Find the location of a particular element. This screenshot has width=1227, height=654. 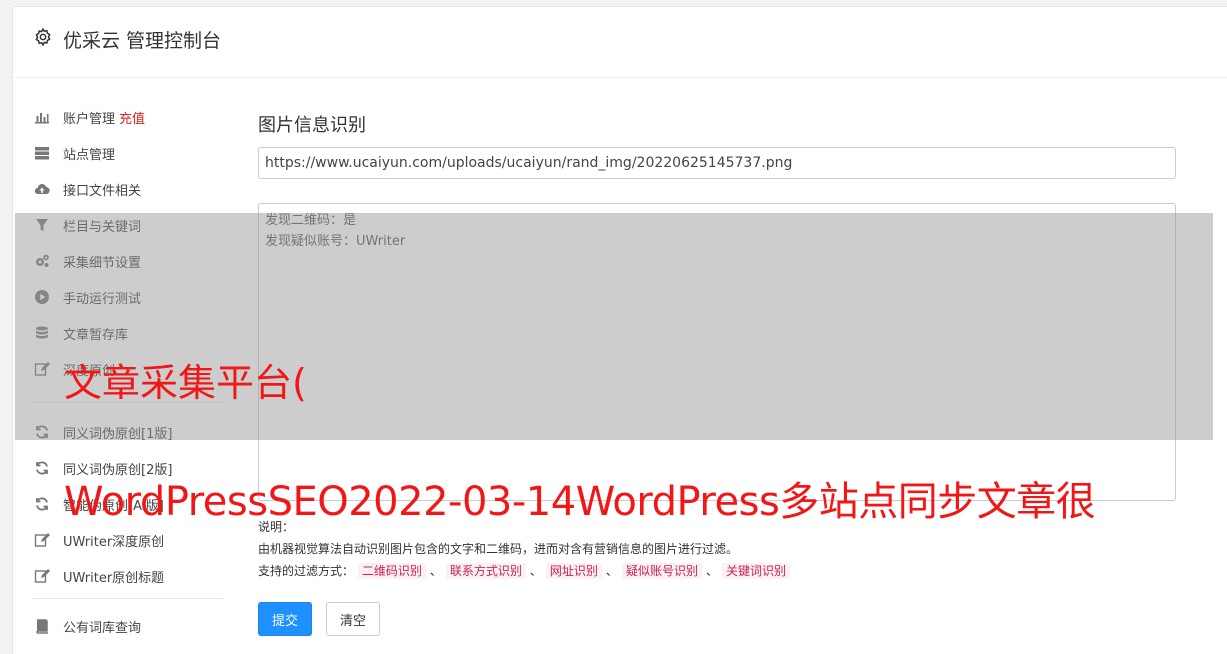

sidebar-item-public-lexicon: 公有词库查询 is located at coordinates (87, 626).